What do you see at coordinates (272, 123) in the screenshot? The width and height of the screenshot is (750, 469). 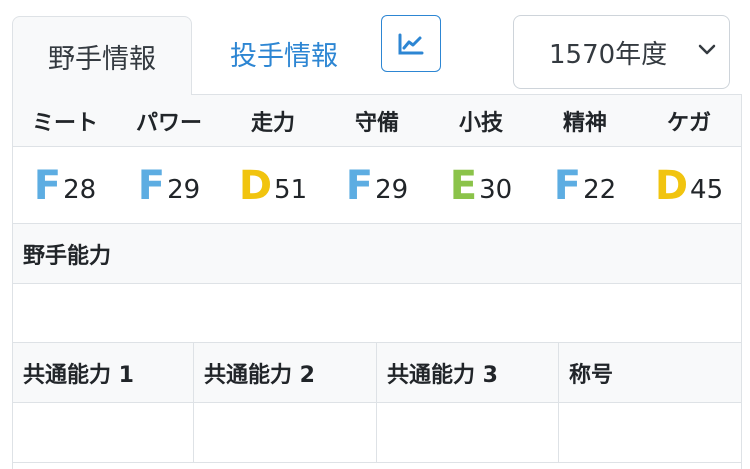 I see `stat-header-speed: 走力` at bounding box center [272, 123].